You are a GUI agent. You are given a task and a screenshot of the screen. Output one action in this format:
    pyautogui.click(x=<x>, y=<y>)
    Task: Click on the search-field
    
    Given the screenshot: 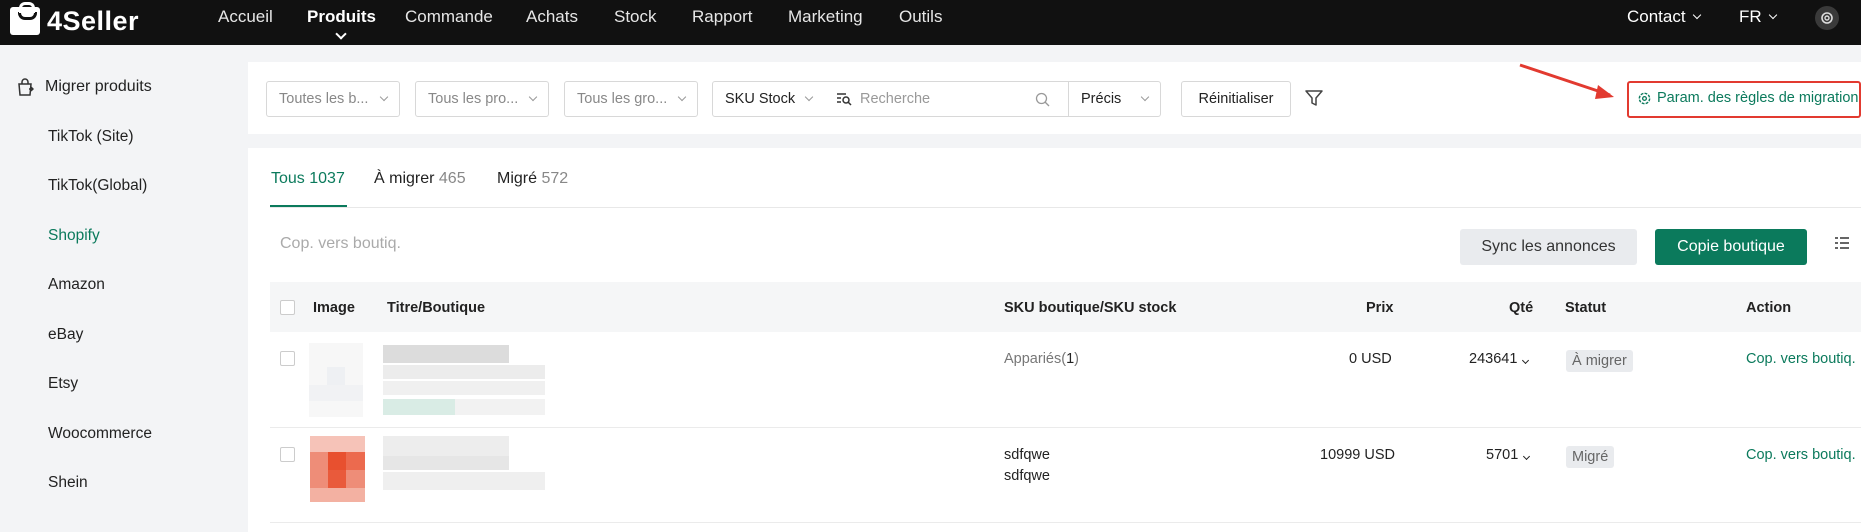 What is the action you would take?
    pyautogui.click(x=946, y=99)
    